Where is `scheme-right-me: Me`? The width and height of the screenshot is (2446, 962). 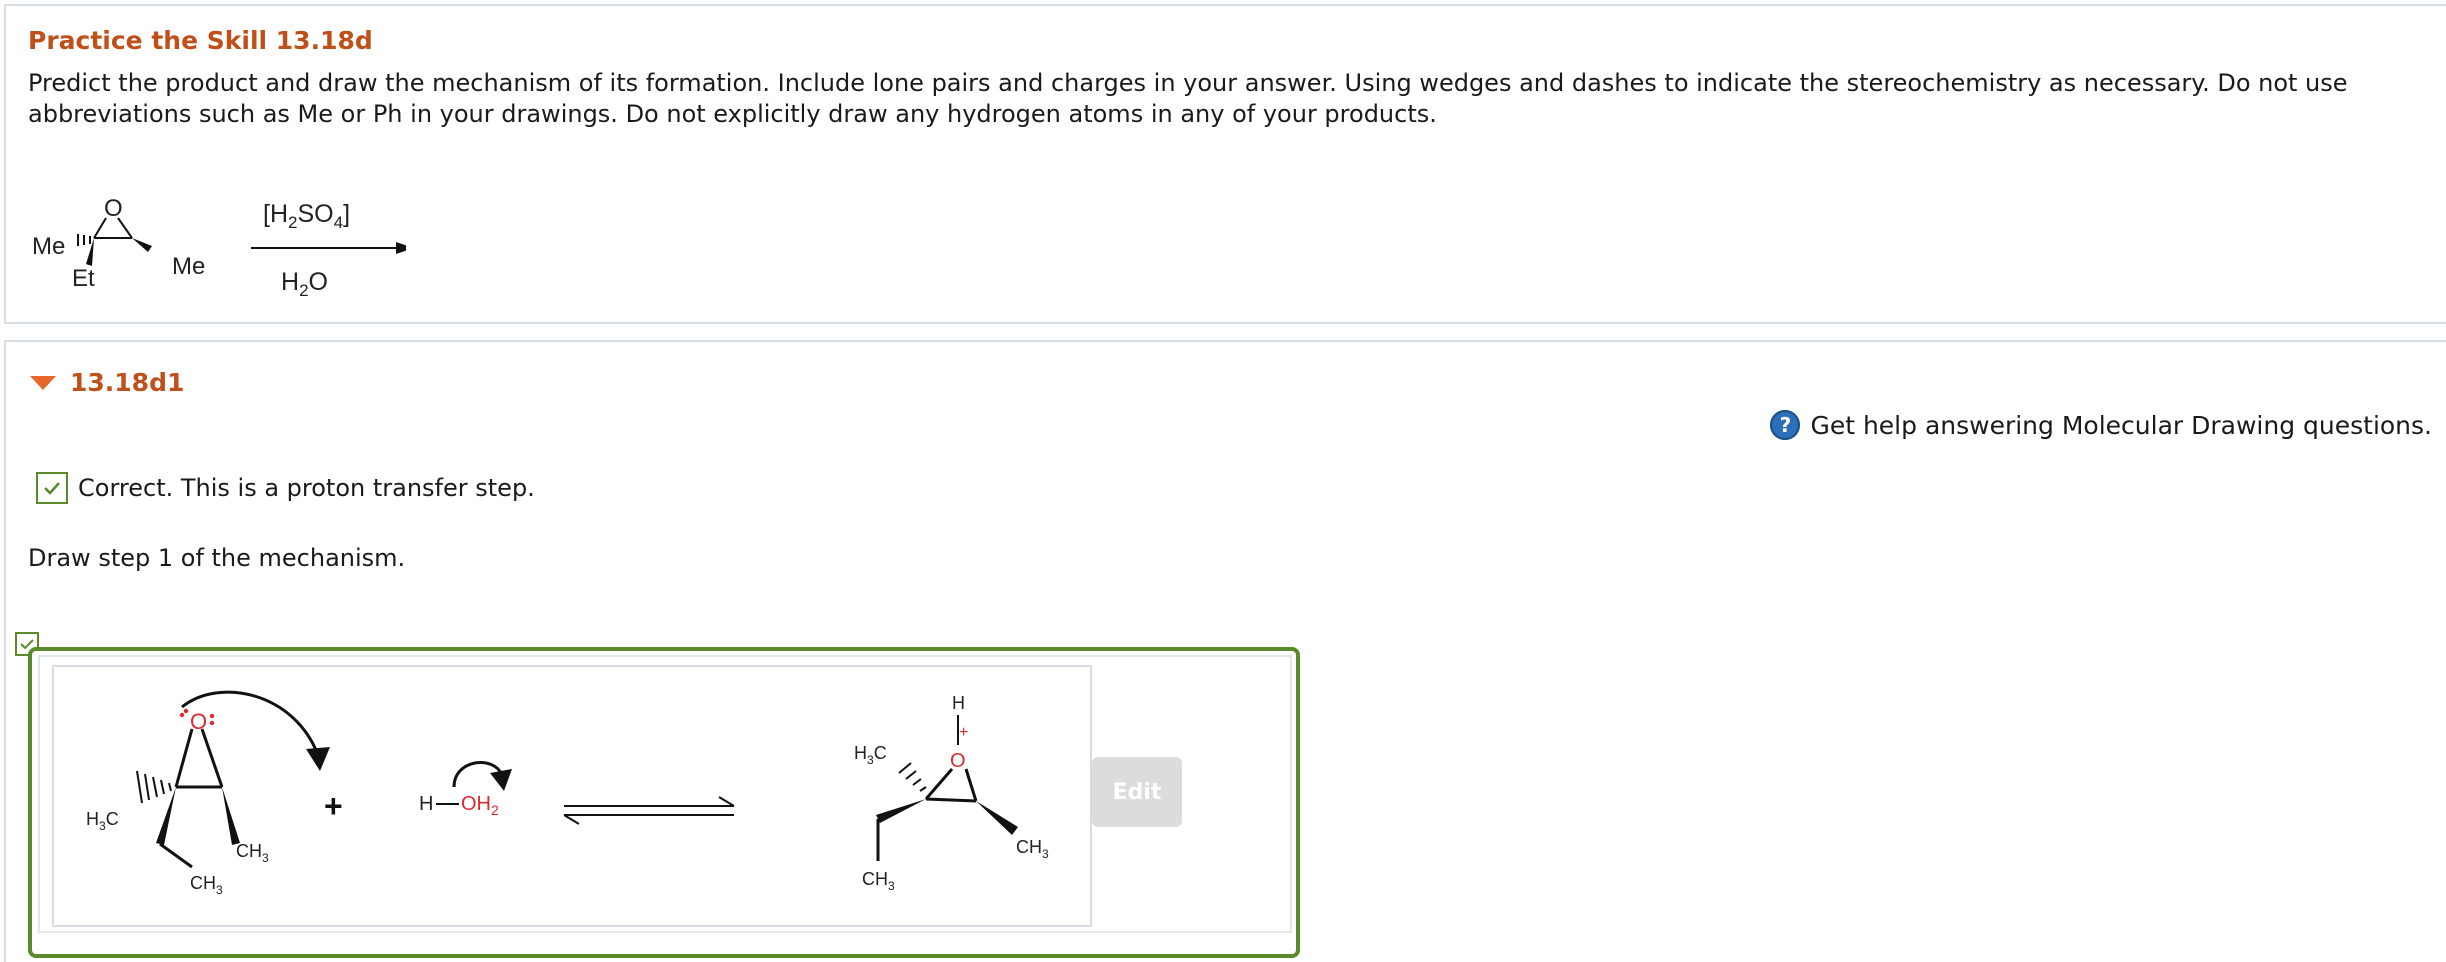 scheme-right-me: Me is located at coordinates (188, 266).